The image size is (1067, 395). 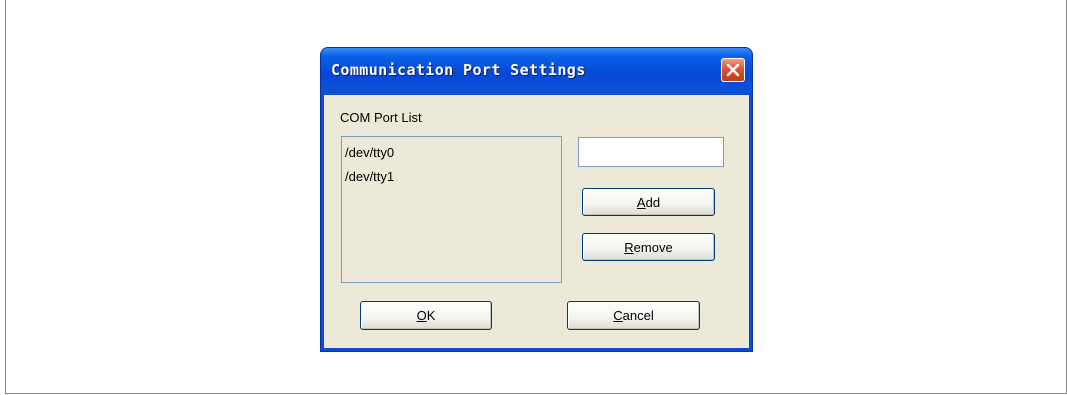 I want to click on add-button: Add, so click(x=648, y=202).